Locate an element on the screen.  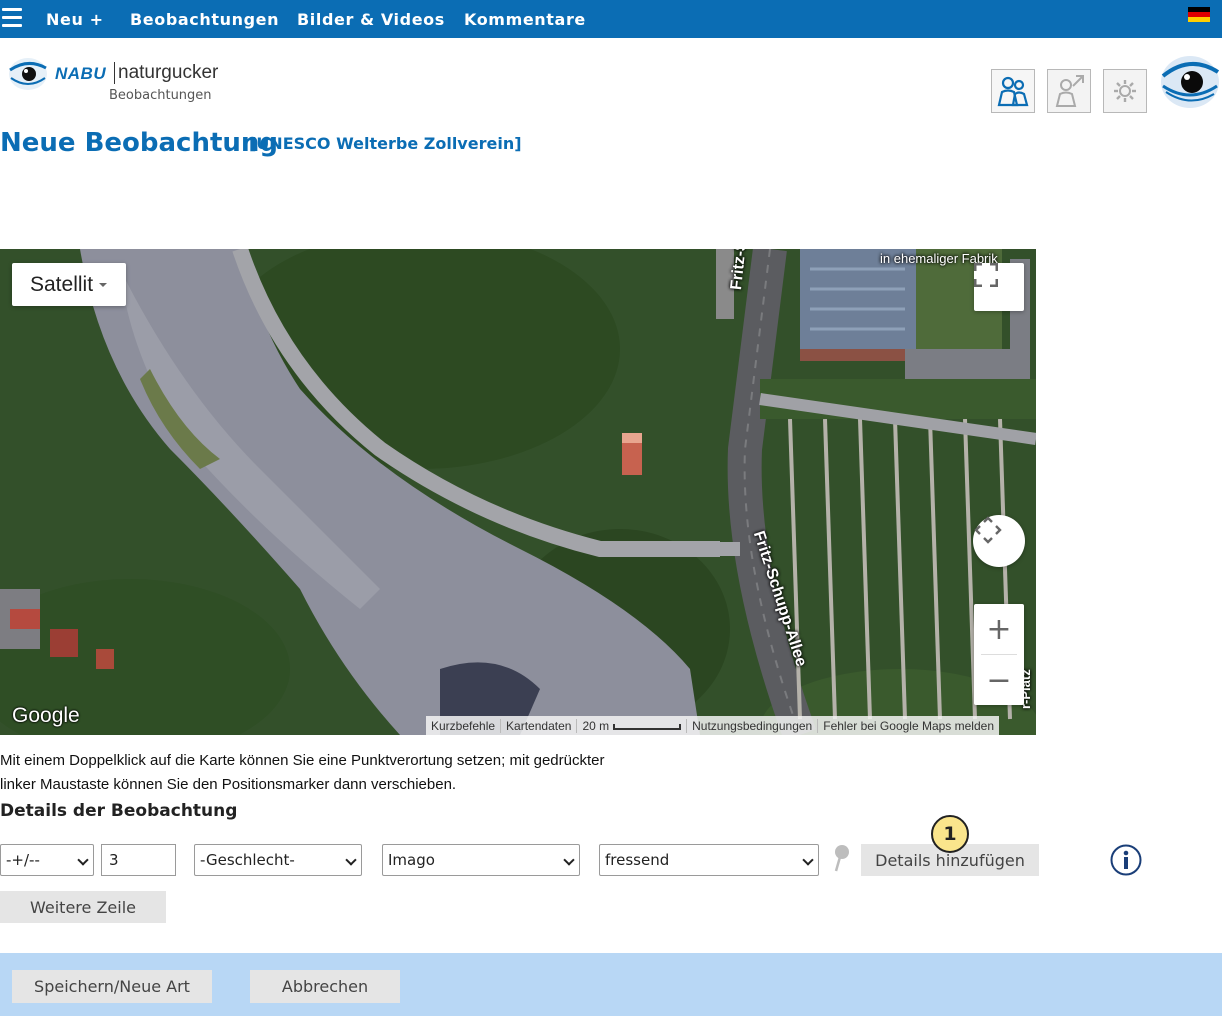
caret-down-icon is located at coordinates (103, 284).